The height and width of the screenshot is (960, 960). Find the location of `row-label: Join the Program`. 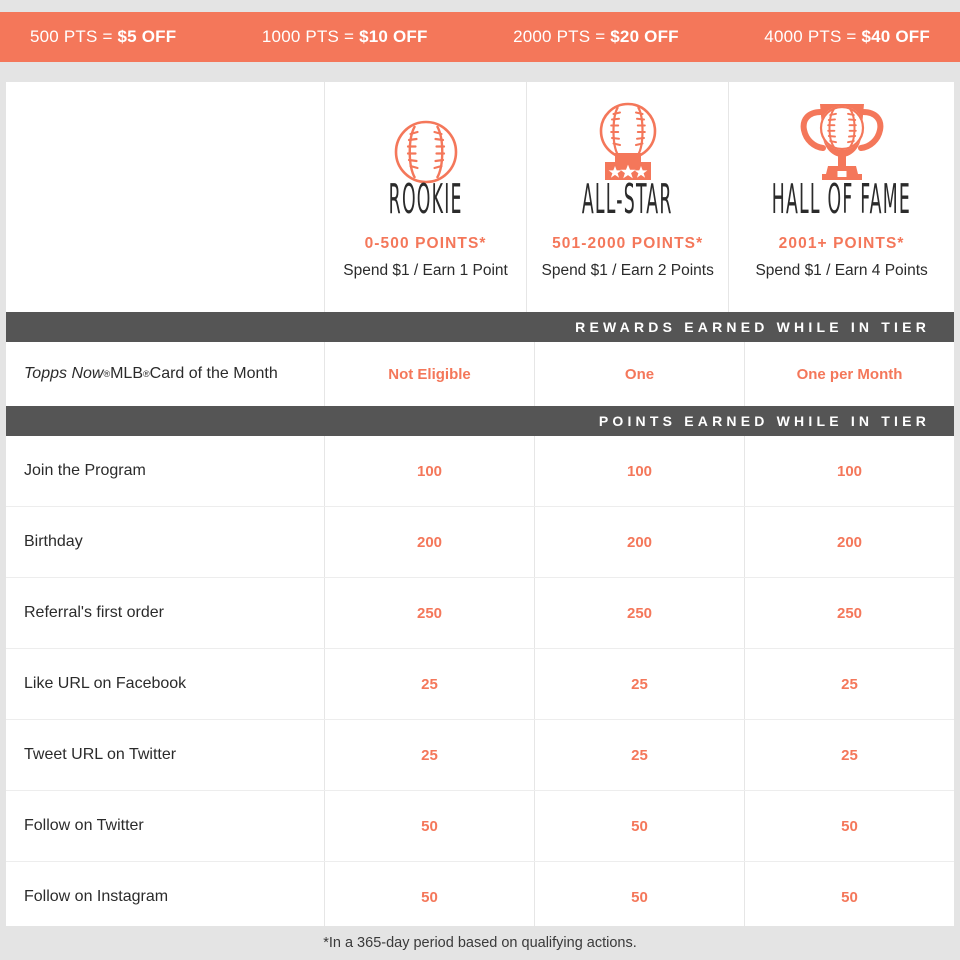

row-label: Join the Program is located at coordinates (165, 471).